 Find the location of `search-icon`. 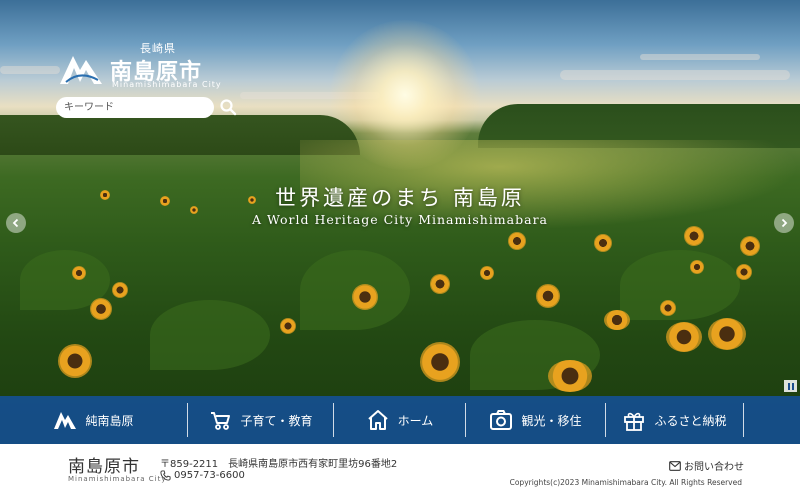

search-icon is located at coordinates (228, 107).